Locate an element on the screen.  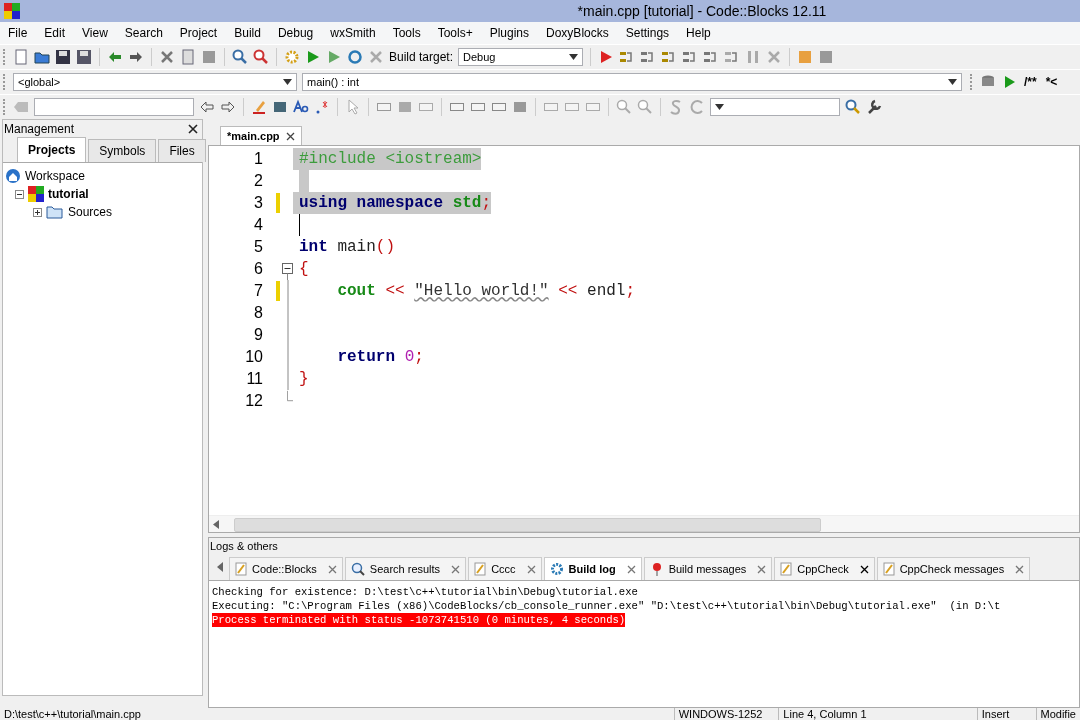
doc-comment-button: *< is located at coordinates (1051, 82).